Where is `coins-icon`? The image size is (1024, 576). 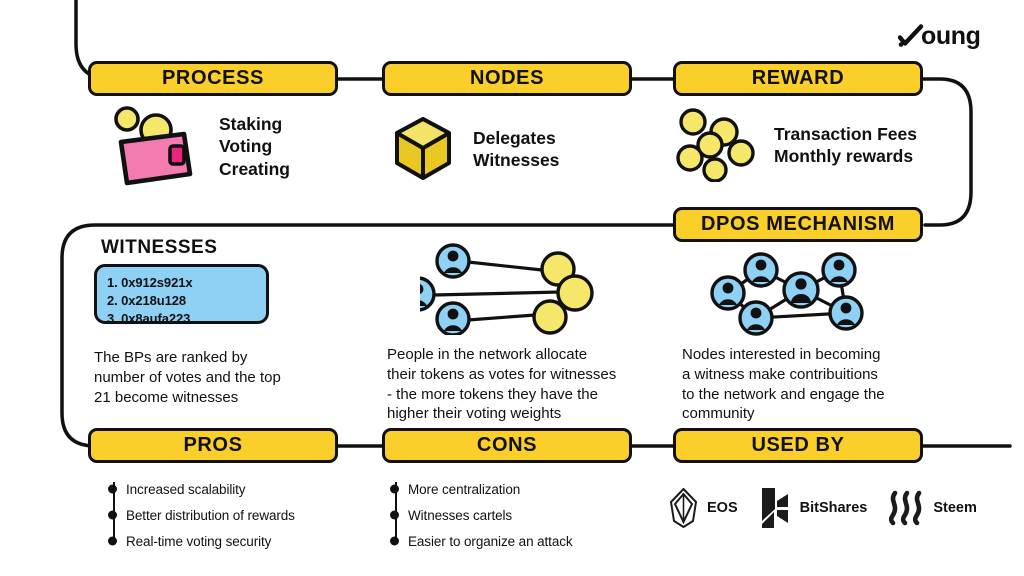 coins-icon is located at coordinates (715, 145).